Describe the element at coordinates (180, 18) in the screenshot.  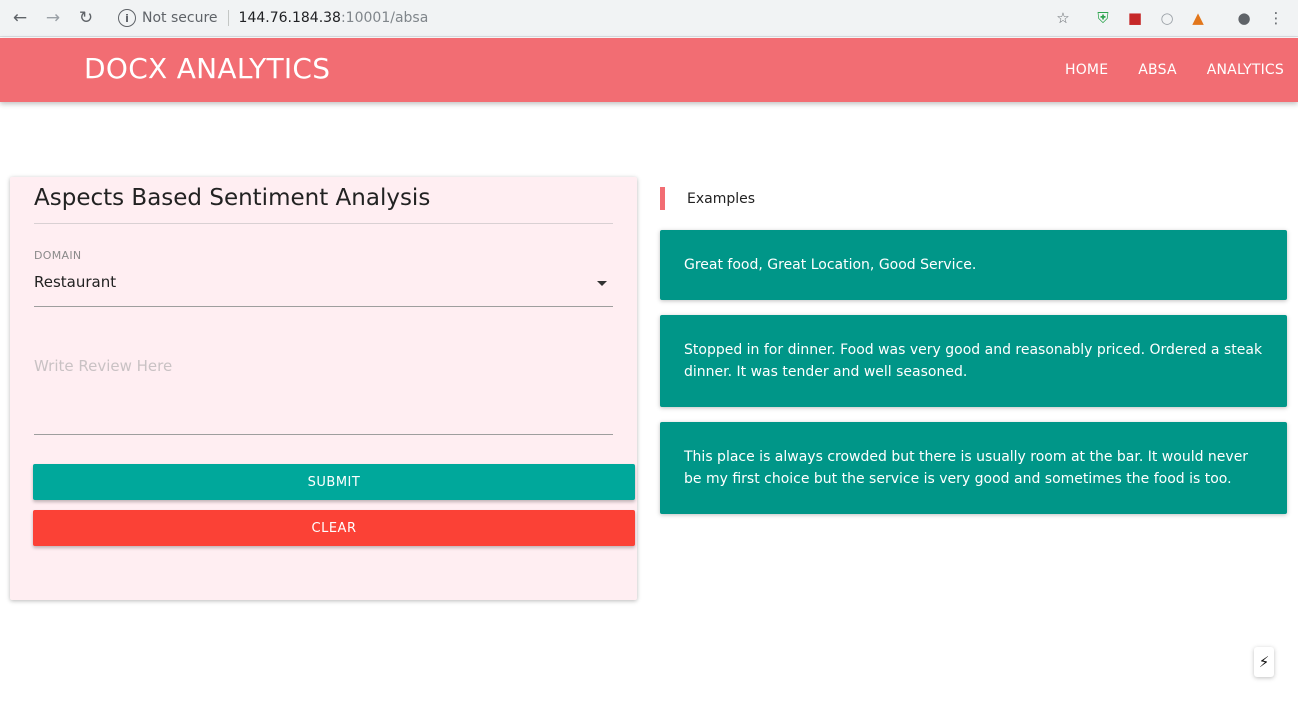
I see `security-label: Not secure` at that location.